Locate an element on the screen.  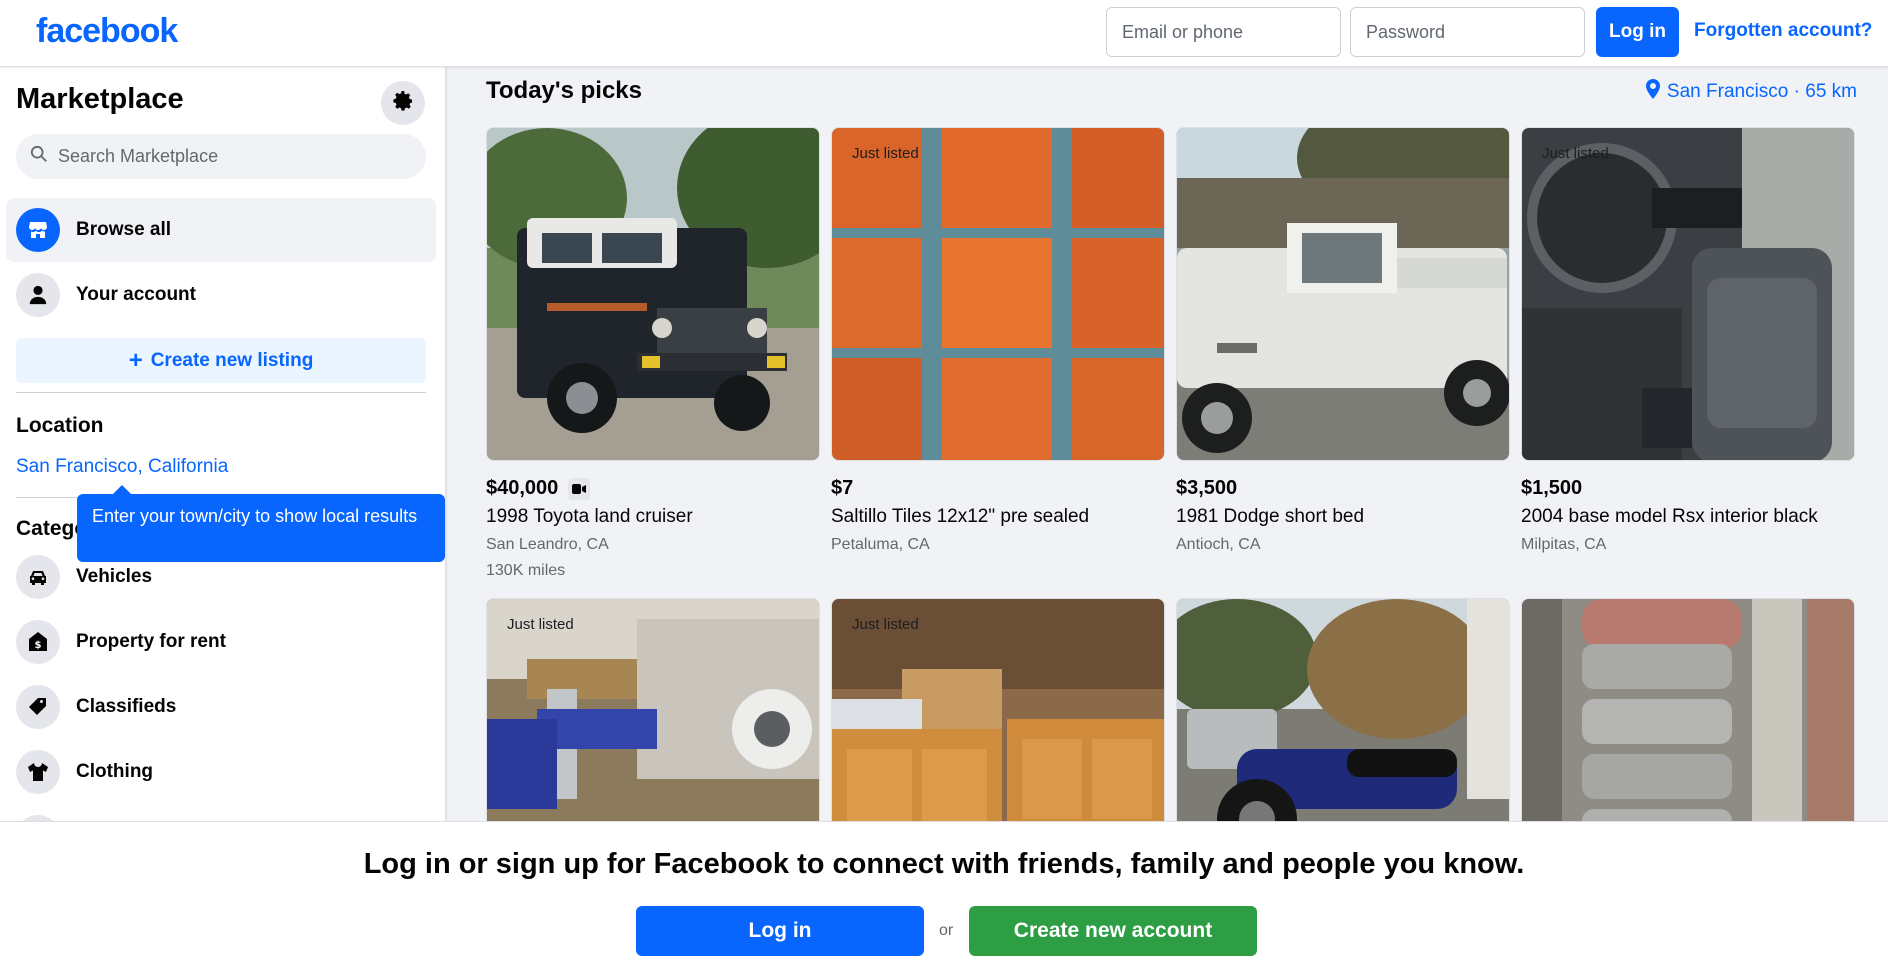
sidebar-item-label: Property for rent is located at coordinates (151, 641).